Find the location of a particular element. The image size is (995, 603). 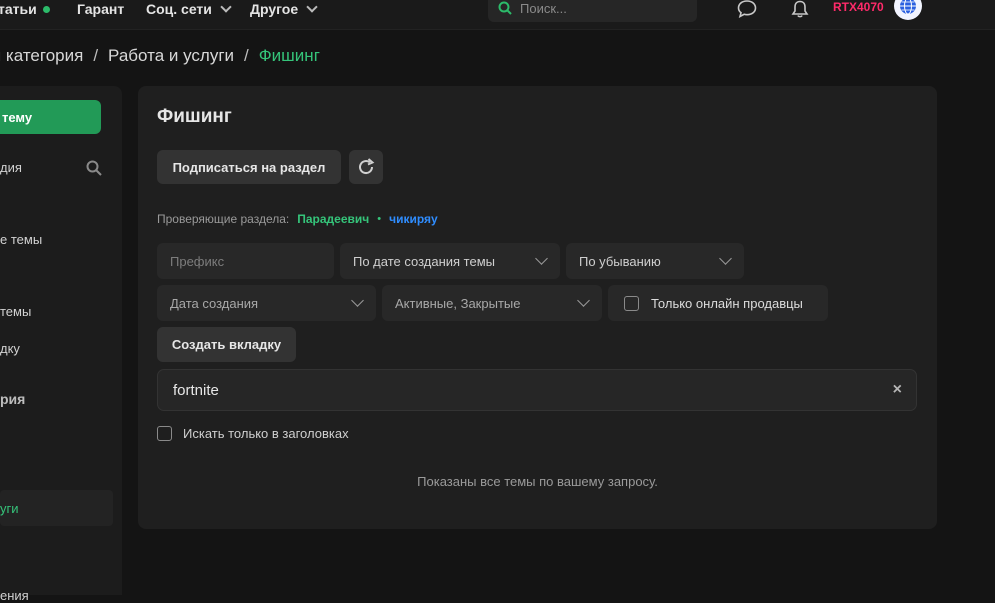

search-query: fortnite is located at coordinates (196, 390).